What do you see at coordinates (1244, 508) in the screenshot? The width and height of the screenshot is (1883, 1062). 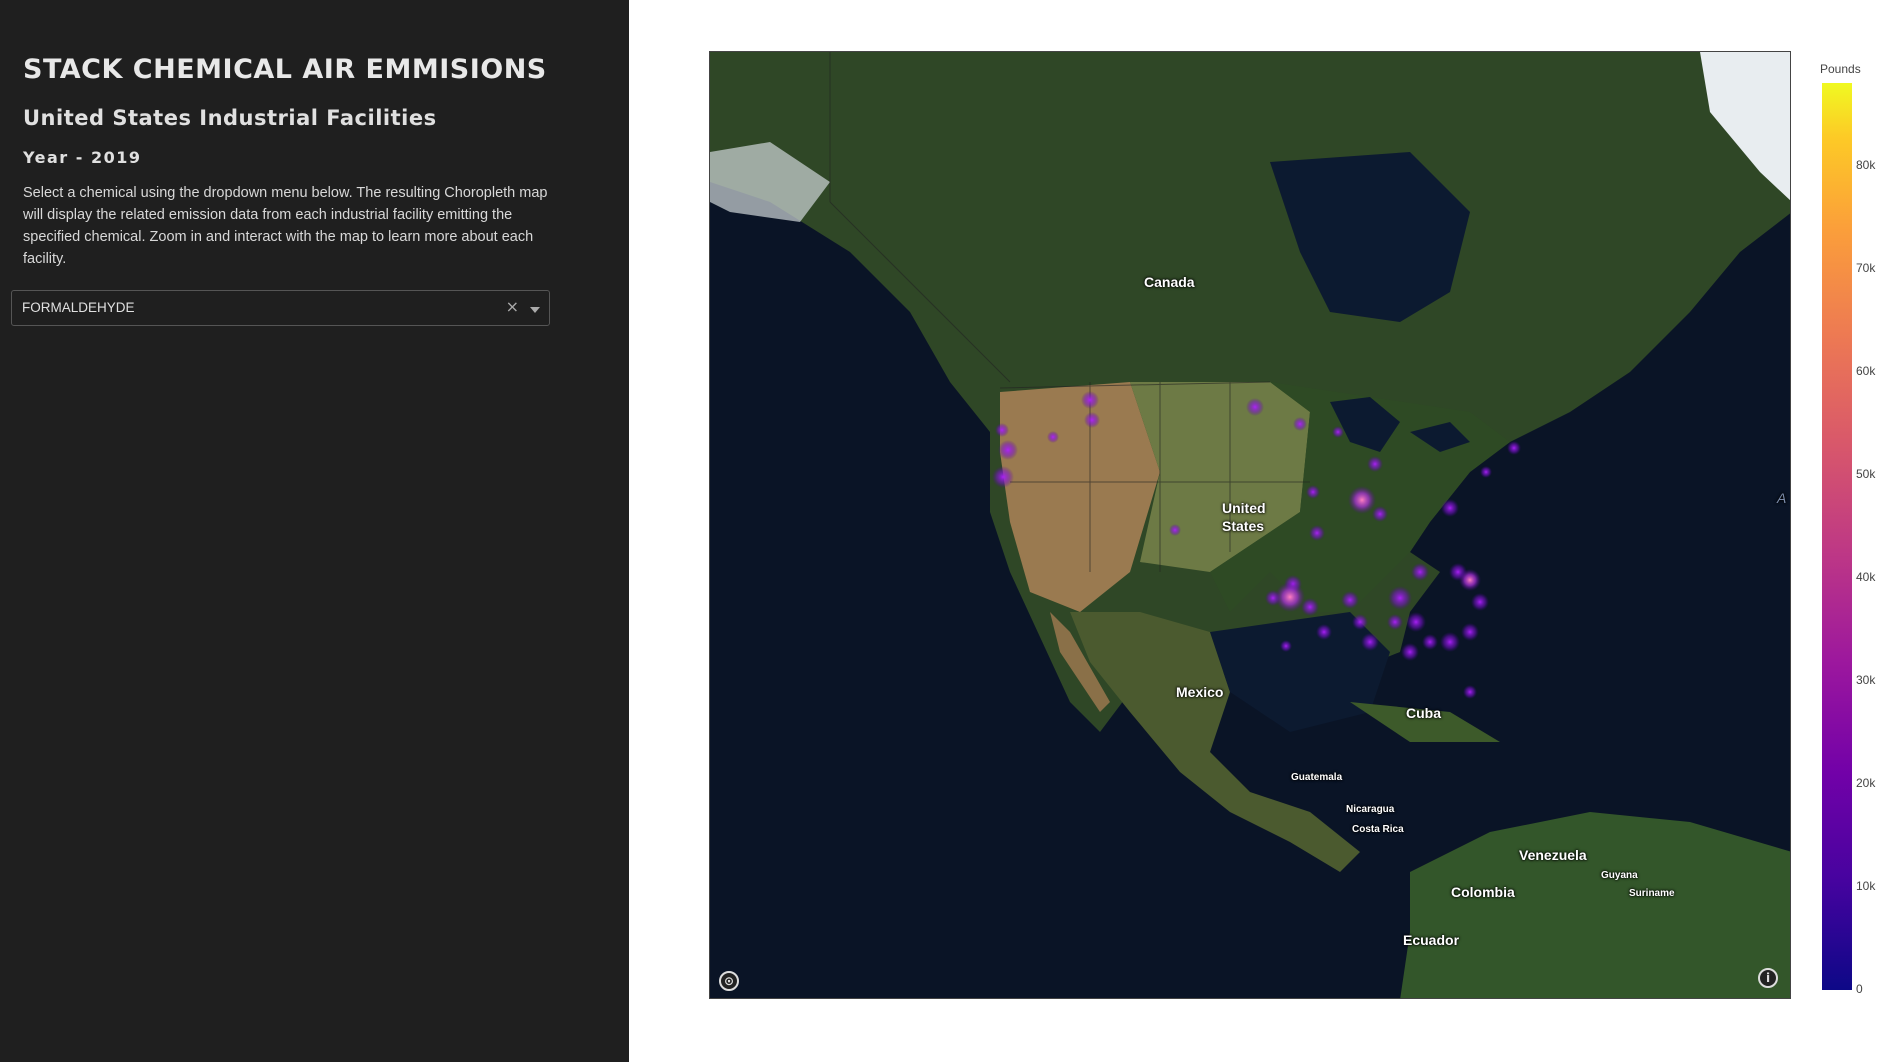 I see `label-united-states-1: United` at bounding box center [1244, 508].